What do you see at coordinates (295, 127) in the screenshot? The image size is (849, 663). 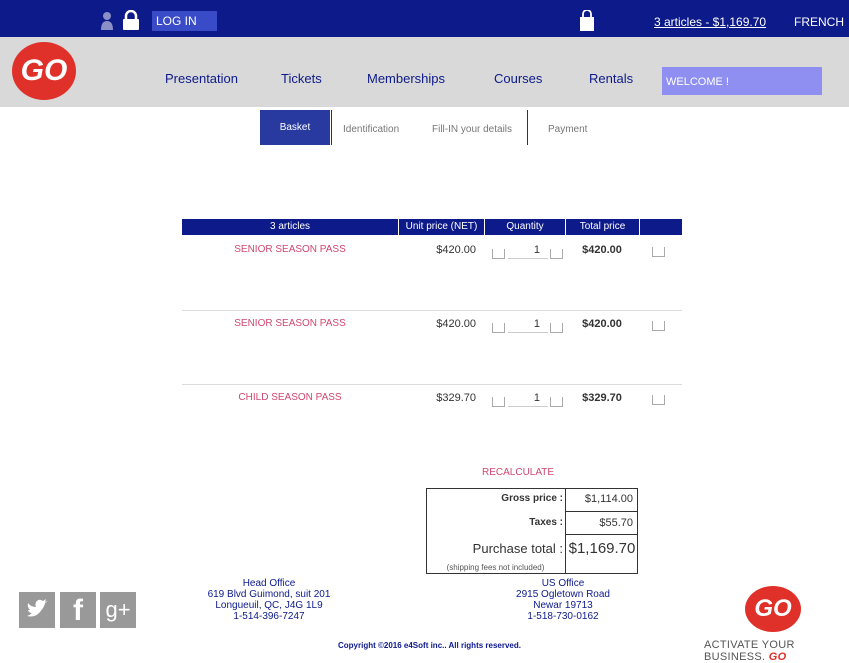 I see `step-basket: Basket` at bounding box center [295, 127].